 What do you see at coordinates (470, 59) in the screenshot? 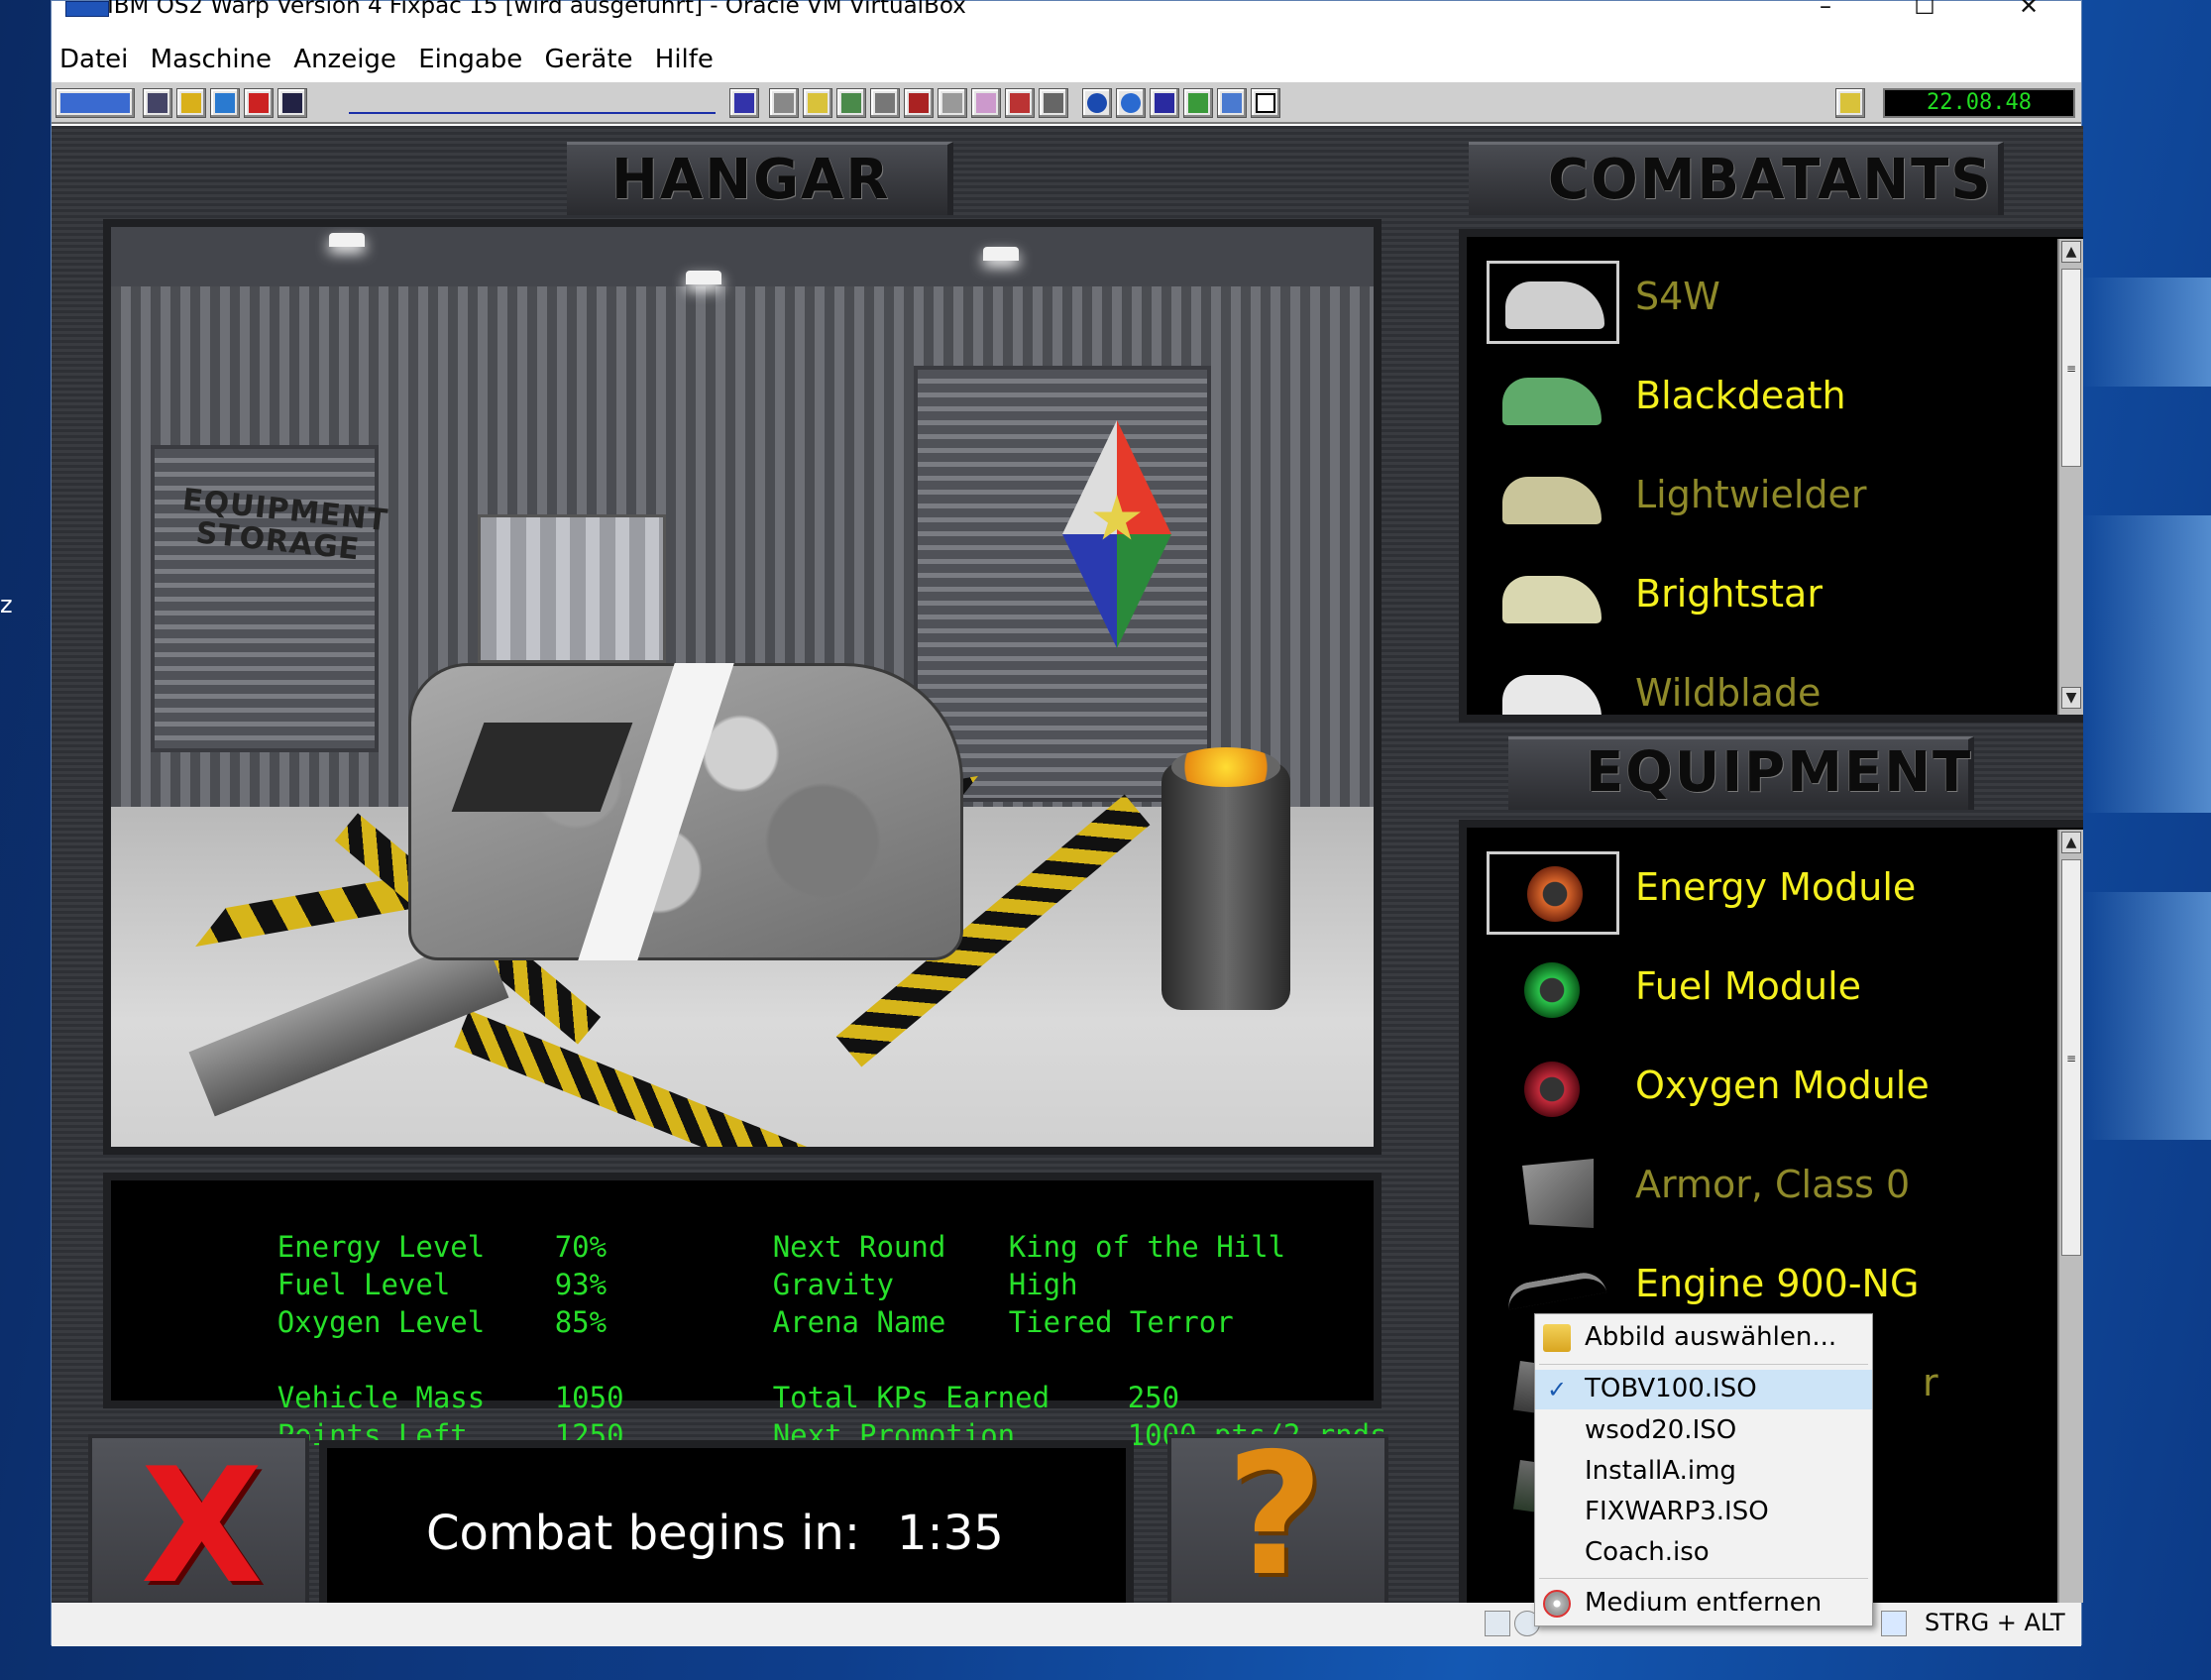
I see `menu-eingabe: Eingabe` at bounding box center [470, 59].